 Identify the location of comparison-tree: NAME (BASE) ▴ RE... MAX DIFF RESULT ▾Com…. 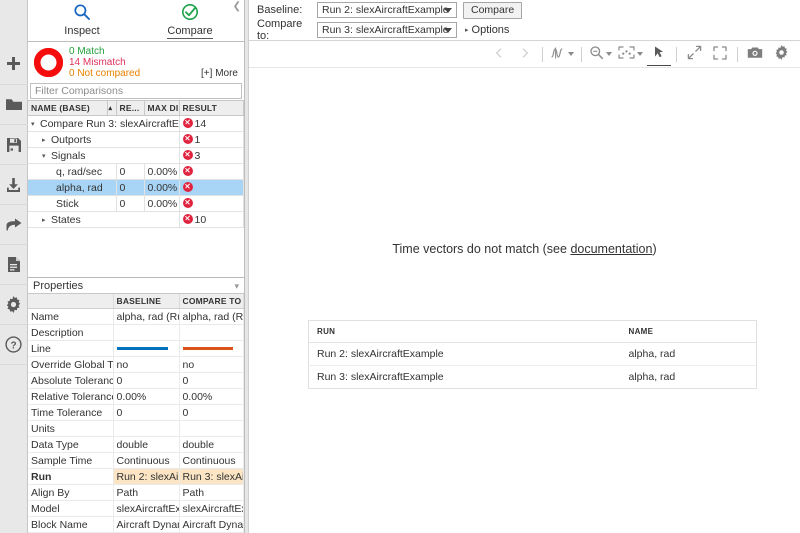
(136, 188).